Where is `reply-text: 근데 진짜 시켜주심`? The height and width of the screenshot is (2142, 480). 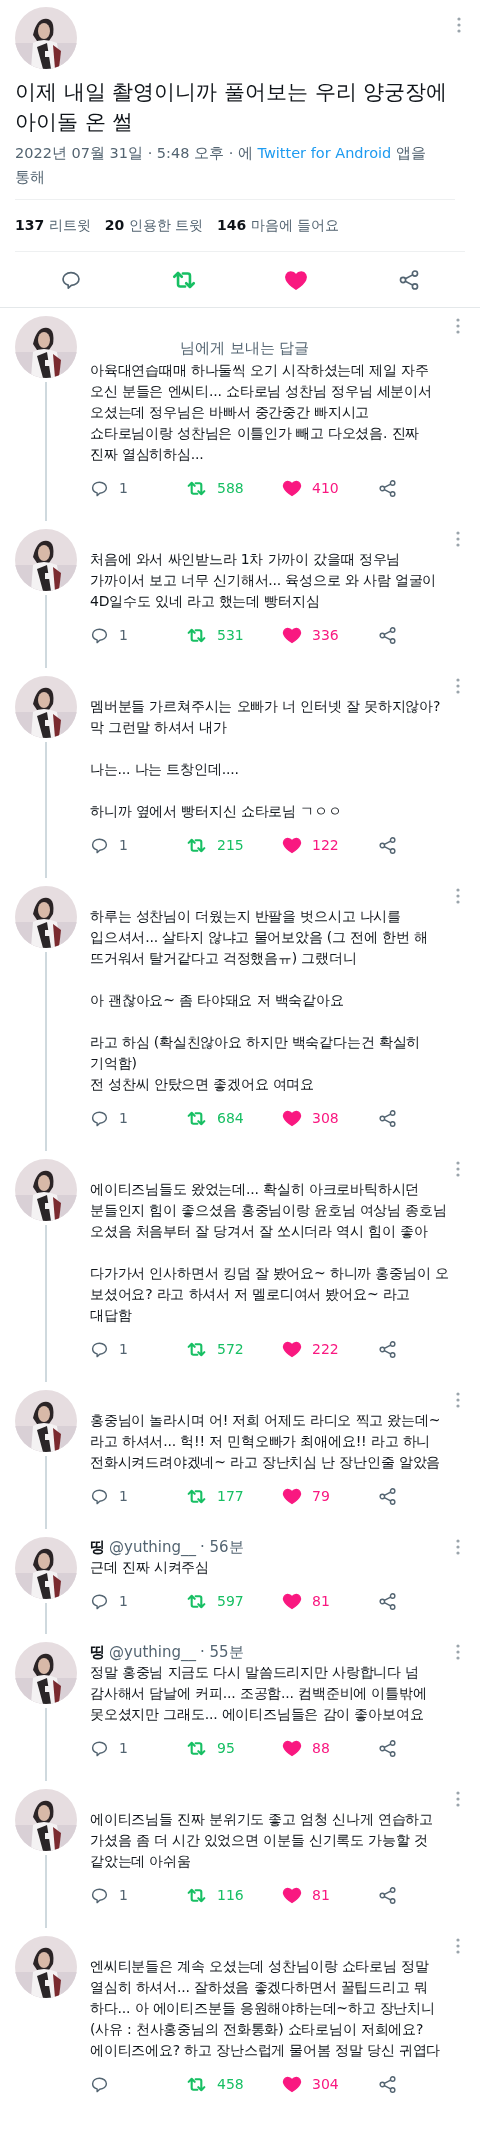 reply-text: 근데 진짜 시켜주심 is located at coordinates (150, 1567).